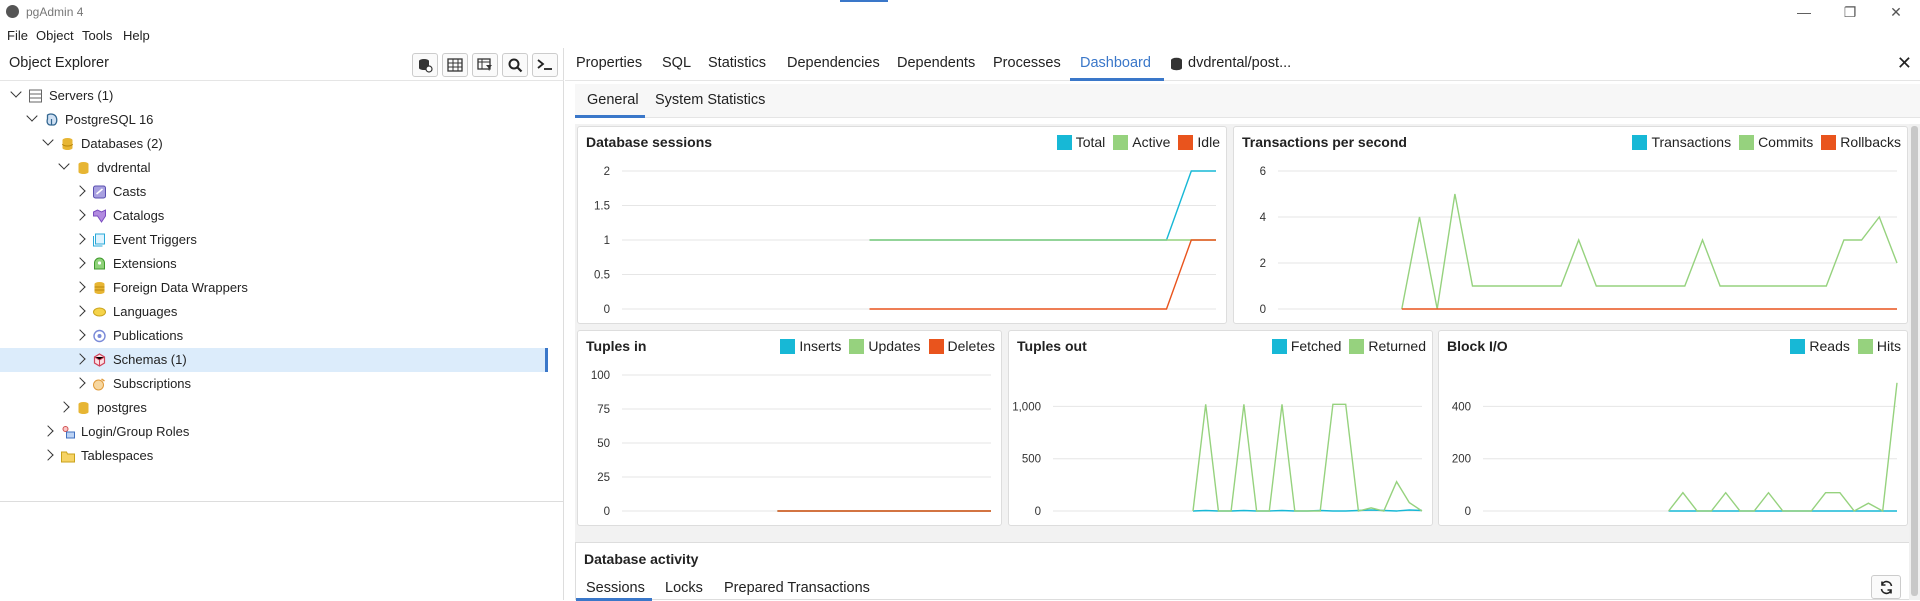  What do you see at coordinates (274, 96) in the screenshot?
I see `tree-item: Servers (1)` at bounding box center [274, 96].